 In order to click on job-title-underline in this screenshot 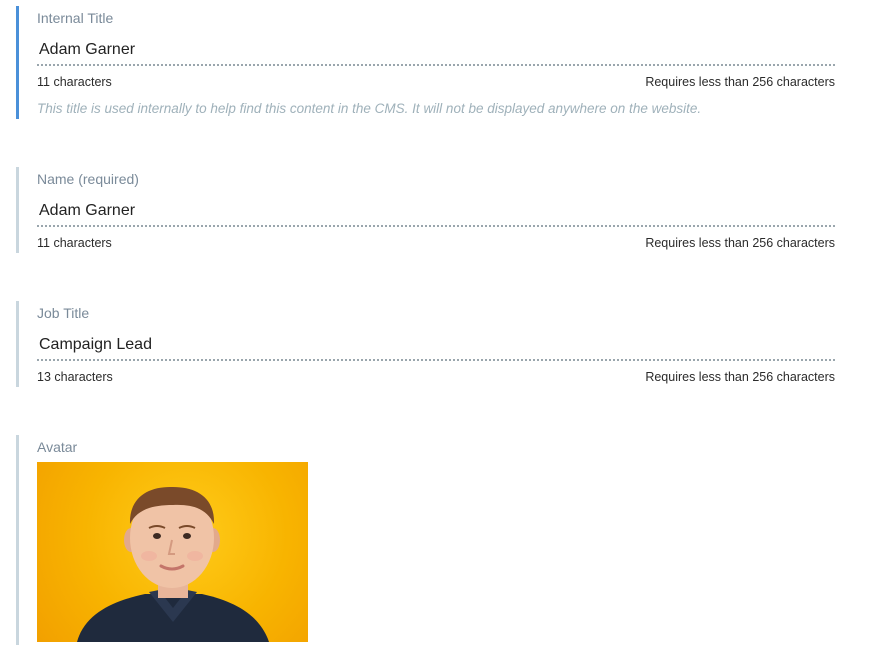, I will do `click(436, 360)`.